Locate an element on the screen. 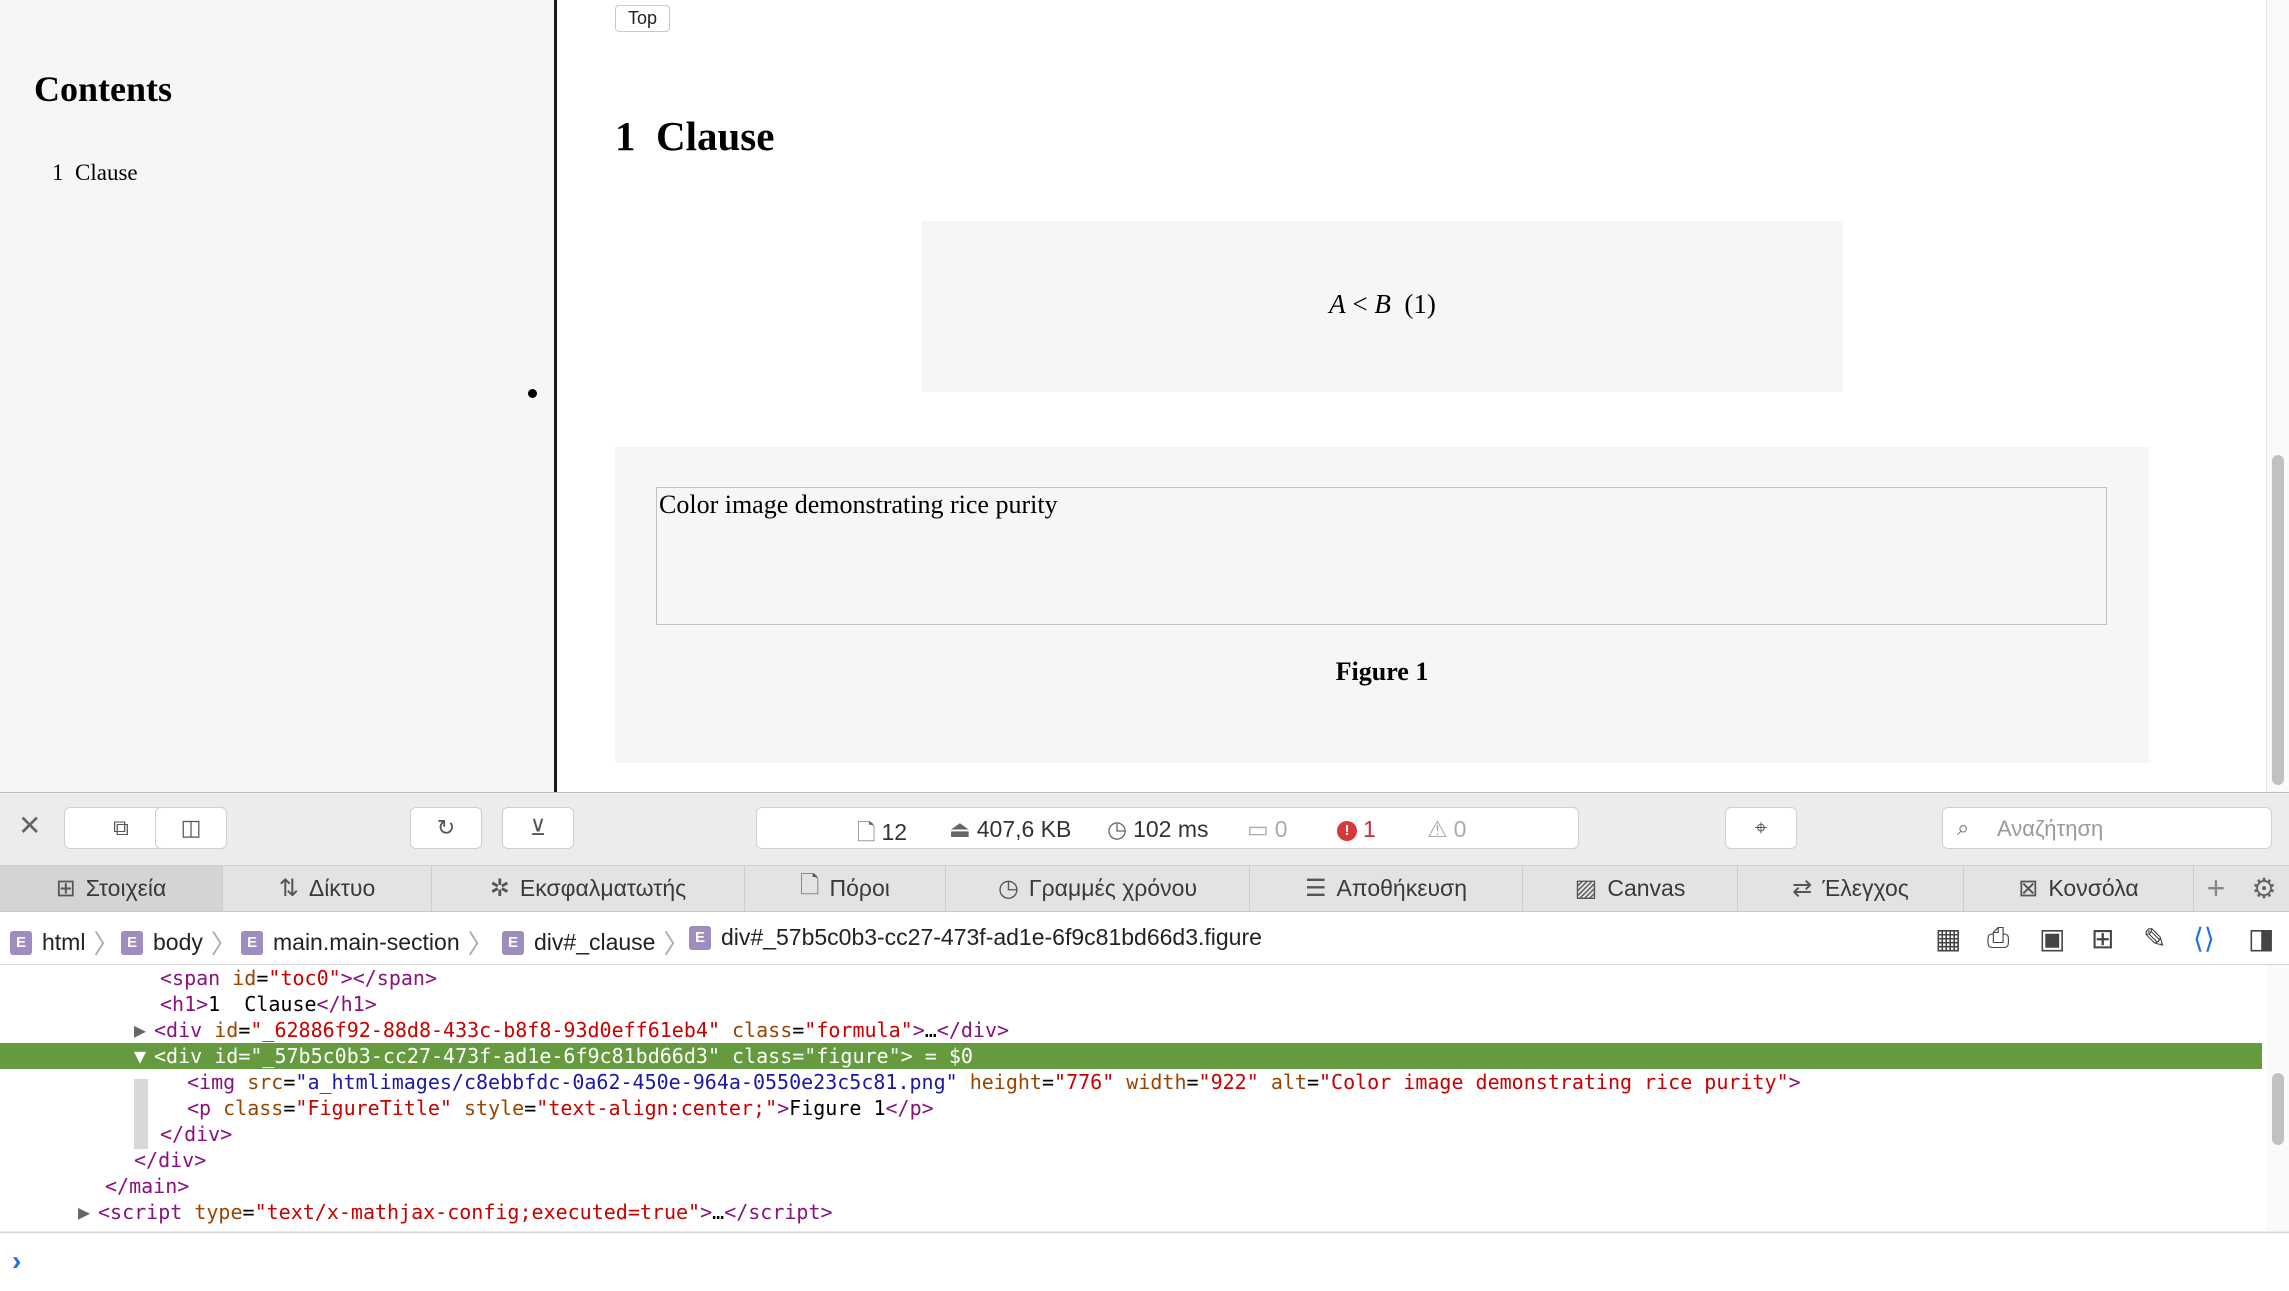  tab-timelines: ◷ Γραμμές χρόνου is located at coordinates (1098, 888).